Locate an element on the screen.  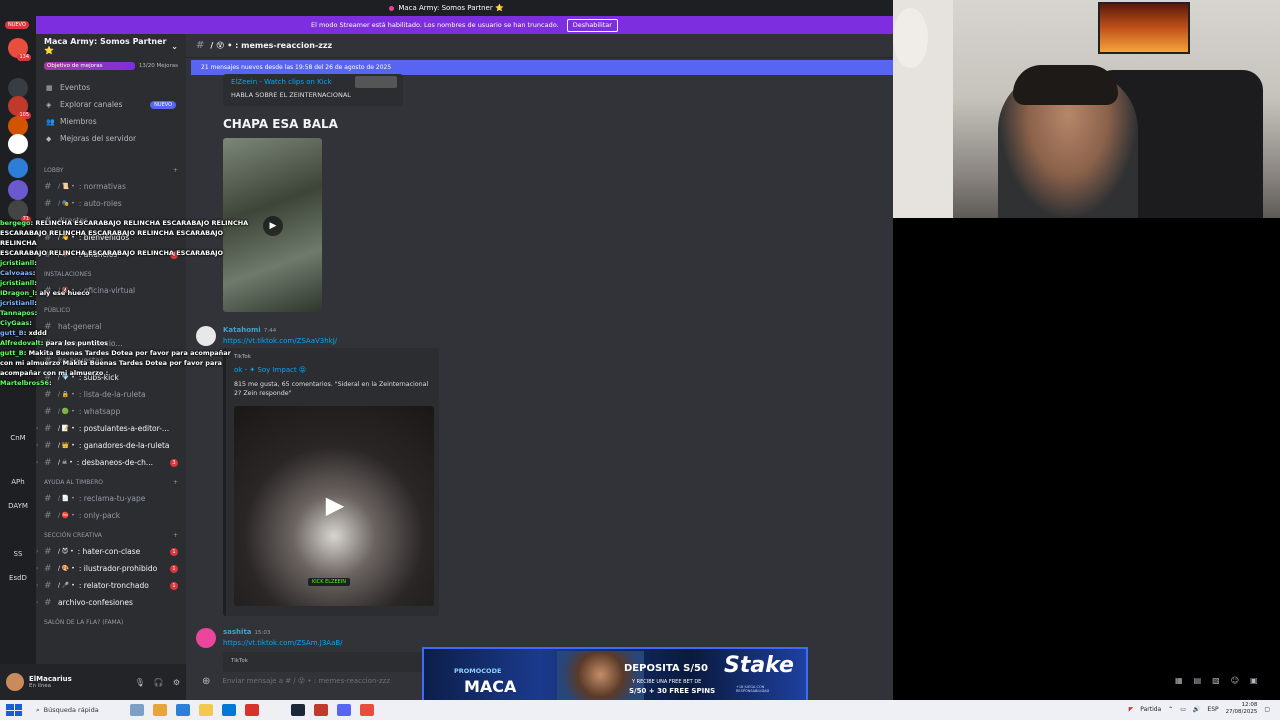
video-player: ▶ KICK ELZEEIN is located at coordinates (334, 506).